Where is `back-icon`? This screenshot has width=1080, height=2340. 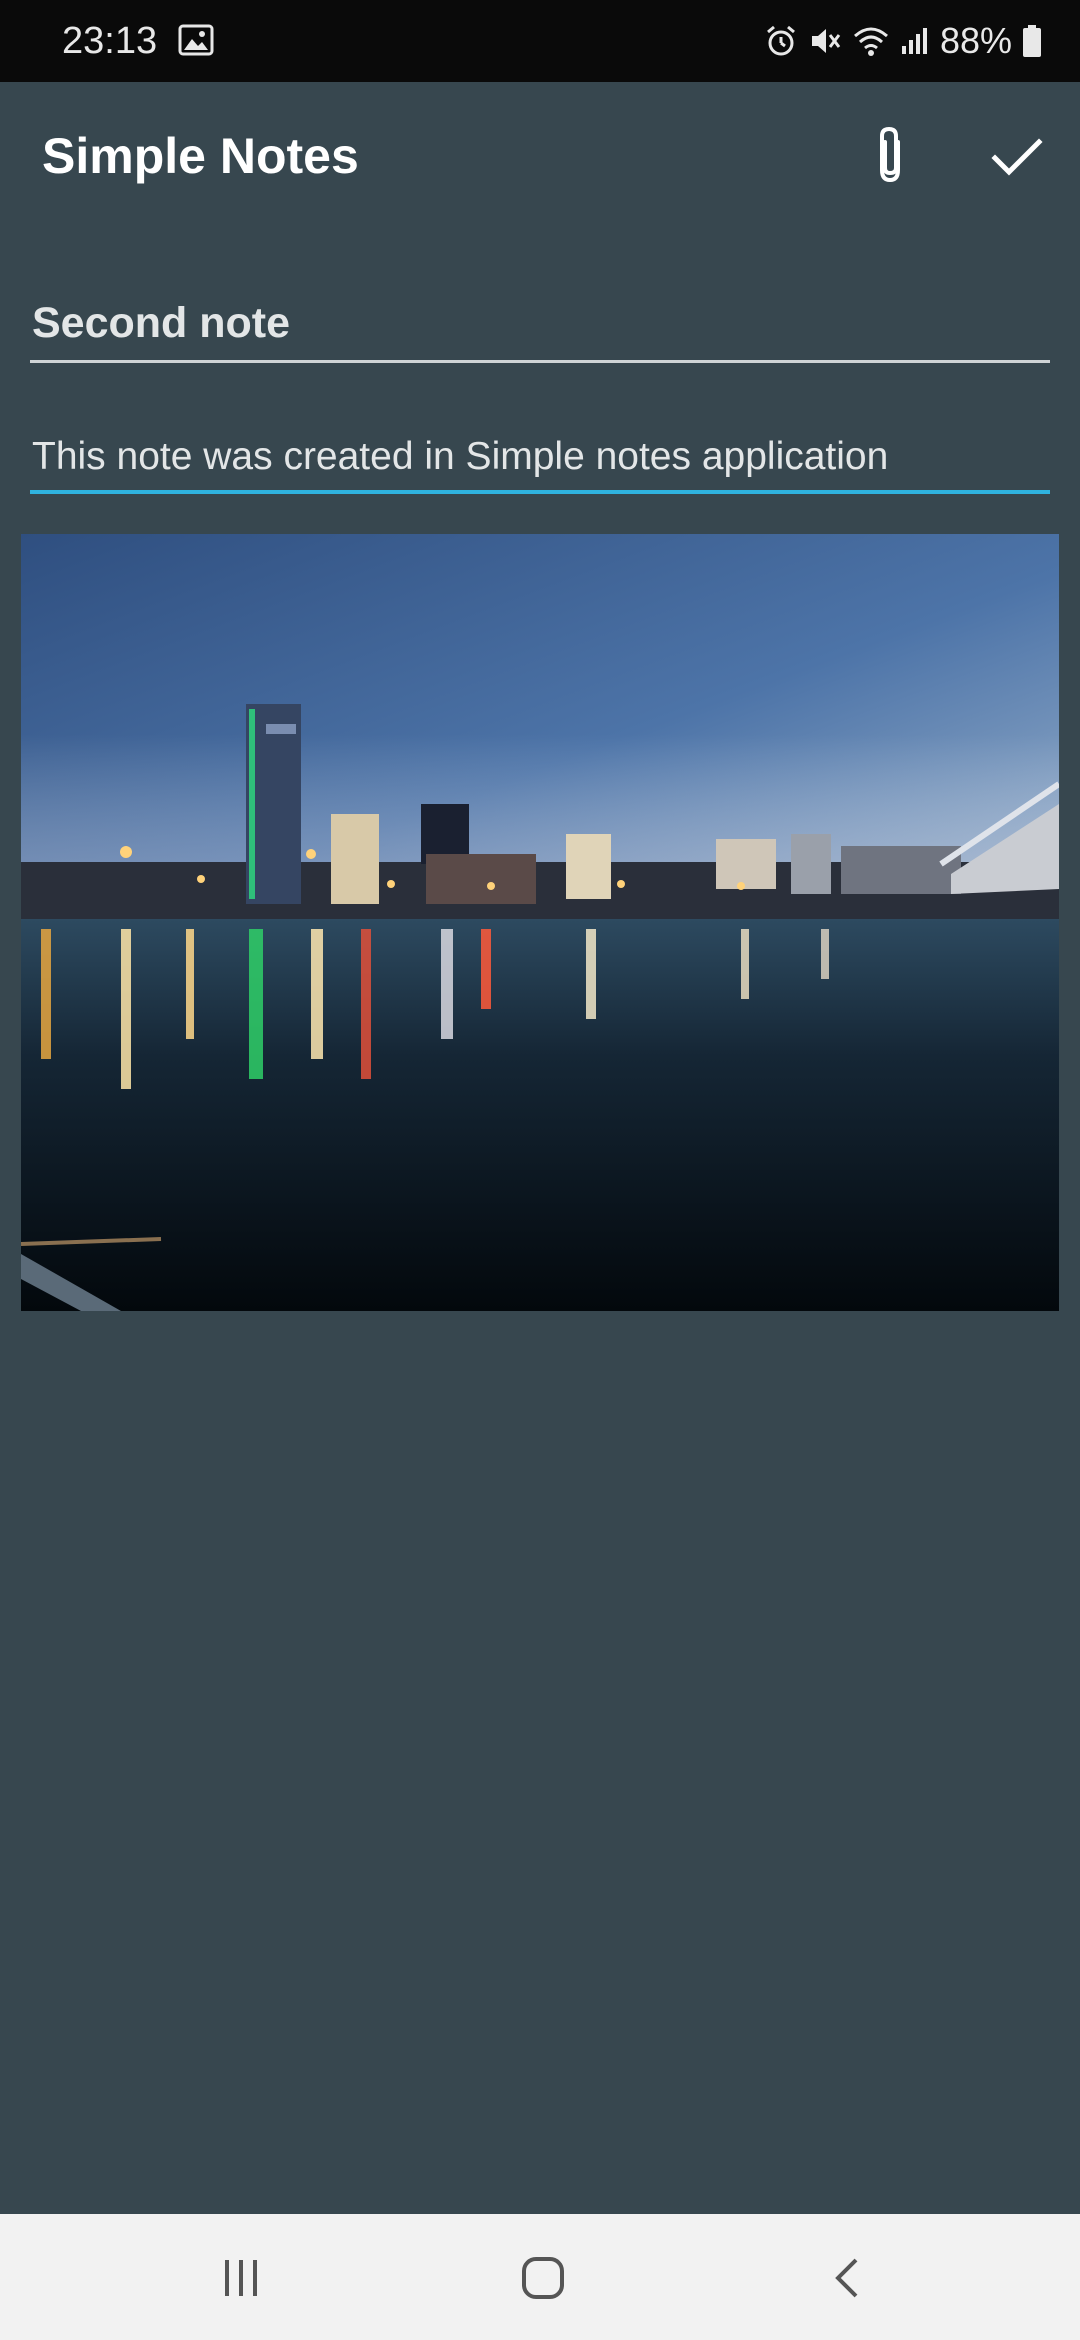 back-icon is located at coordinates (846, 2278).